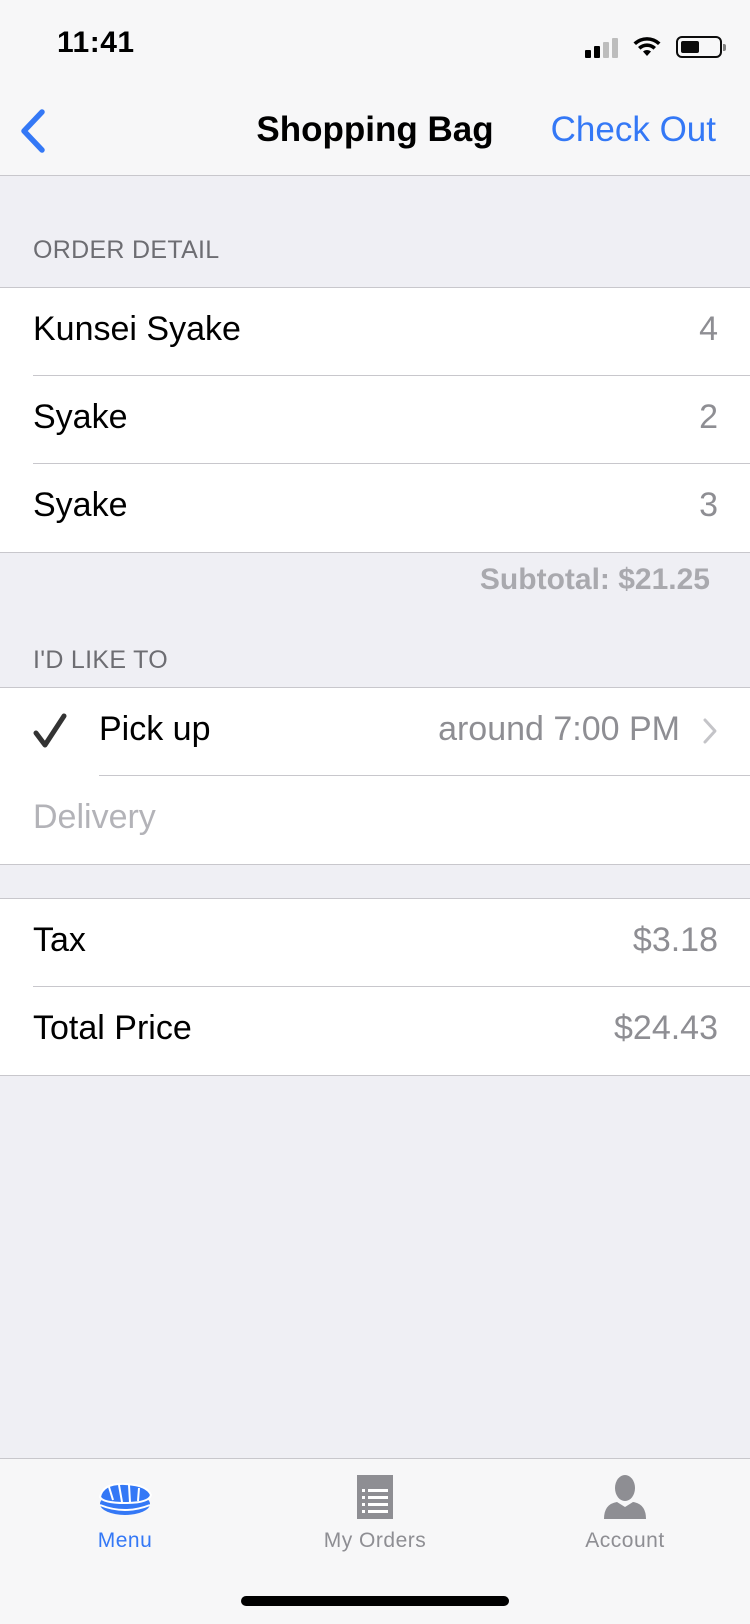  What do you see at coordinates (708, 417) in the screenshot?
I see `order-item-qty: 2` at bounding box center [708, 417].